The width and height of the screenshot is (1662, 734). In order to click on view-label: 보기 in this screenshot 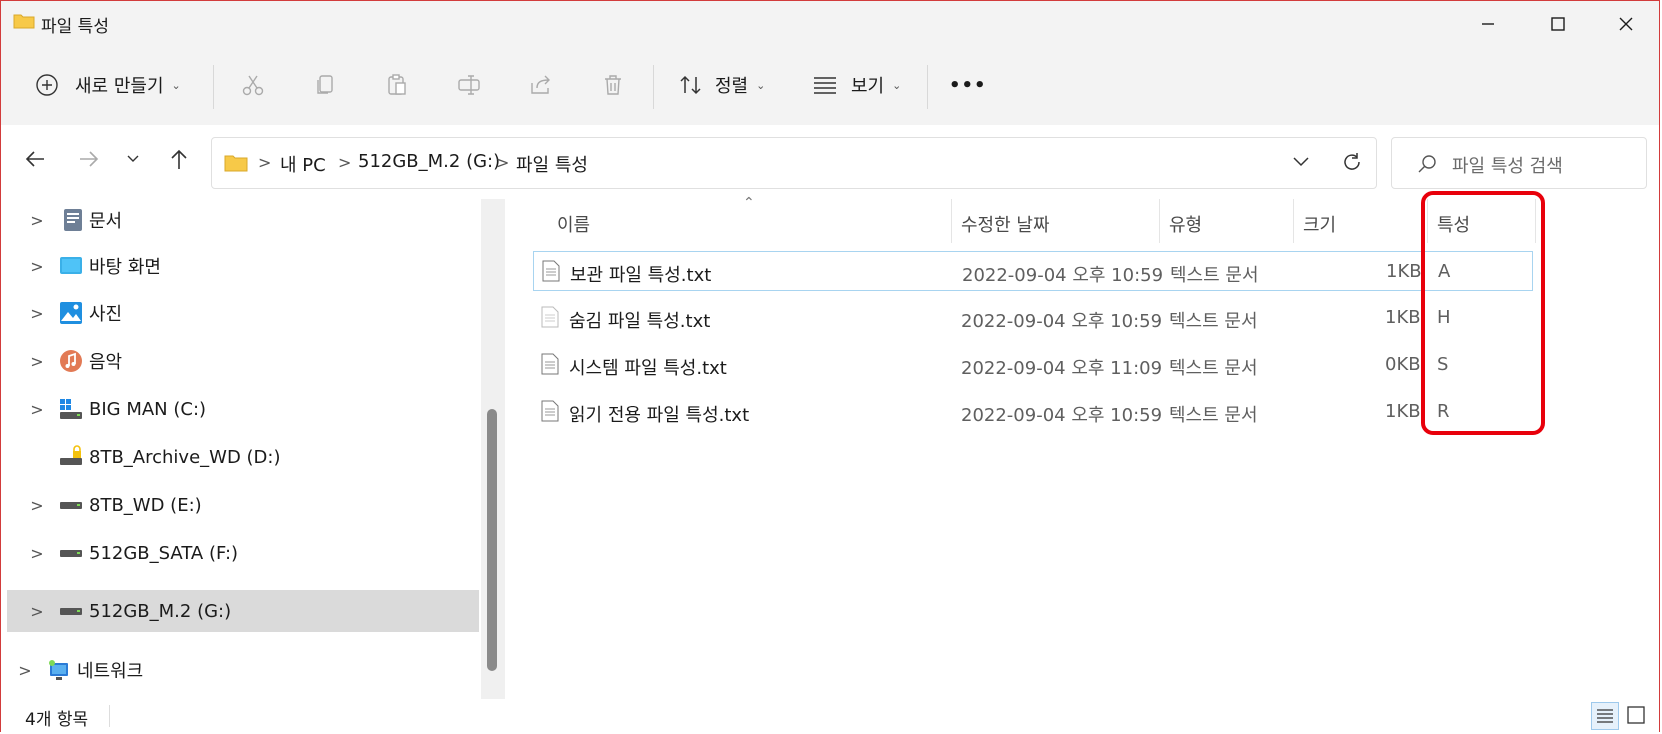, I will do `click(868, 86)`.